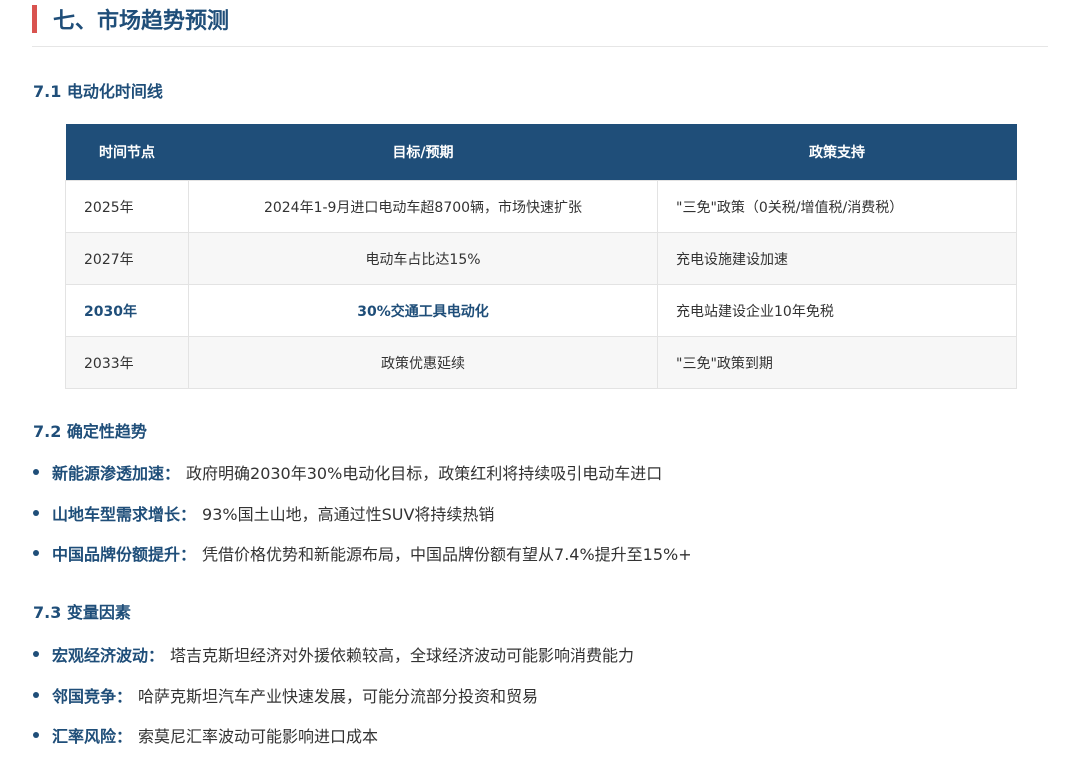 This screenshot has height=763, width=1080. I want to click on list-item: 山地车型需求增长： 93%国土山地，高通过性SUV将持续热销, so click(533, 513).